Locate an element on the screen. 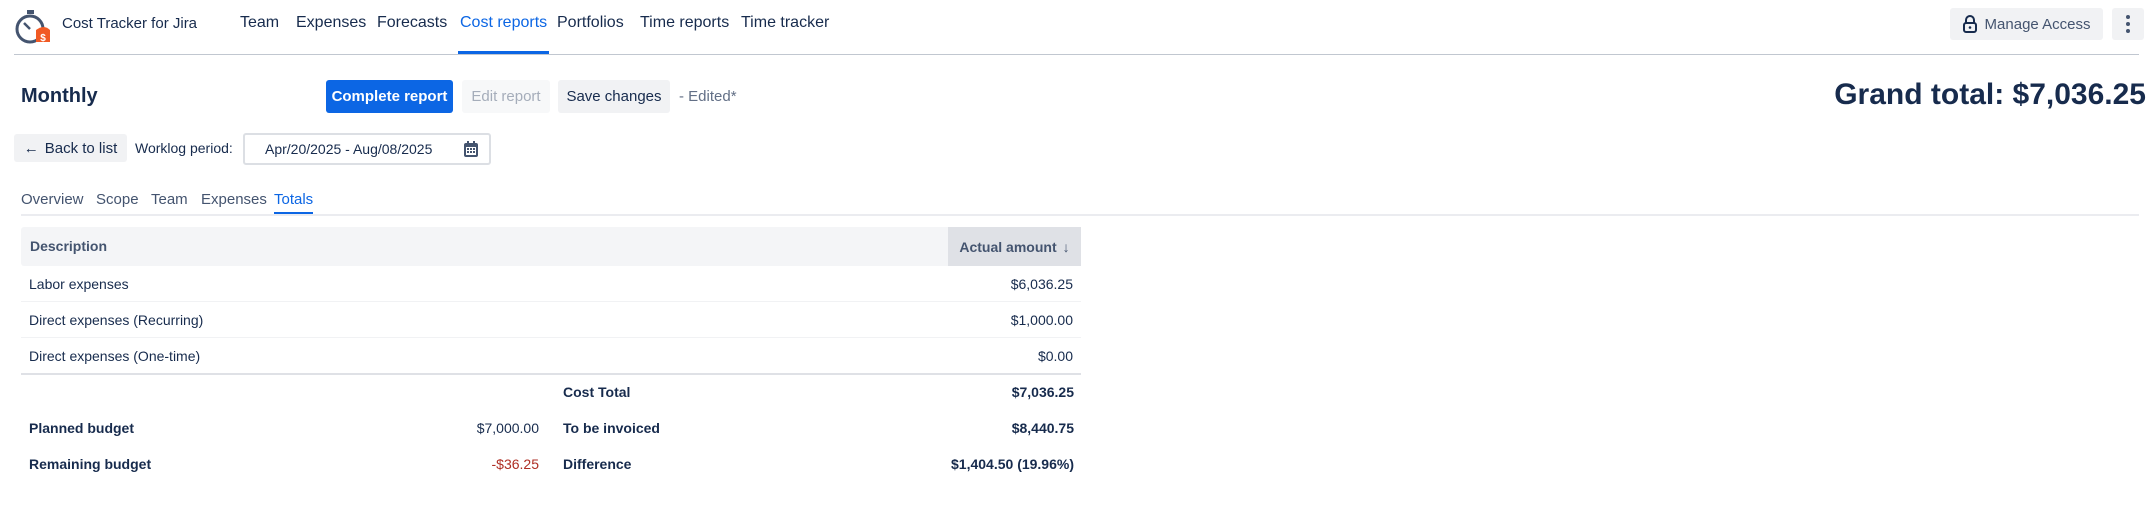 This screenshot has width=2156, height=508. back-to-list-button: ← Back to list is located at coordinates (70, 148).